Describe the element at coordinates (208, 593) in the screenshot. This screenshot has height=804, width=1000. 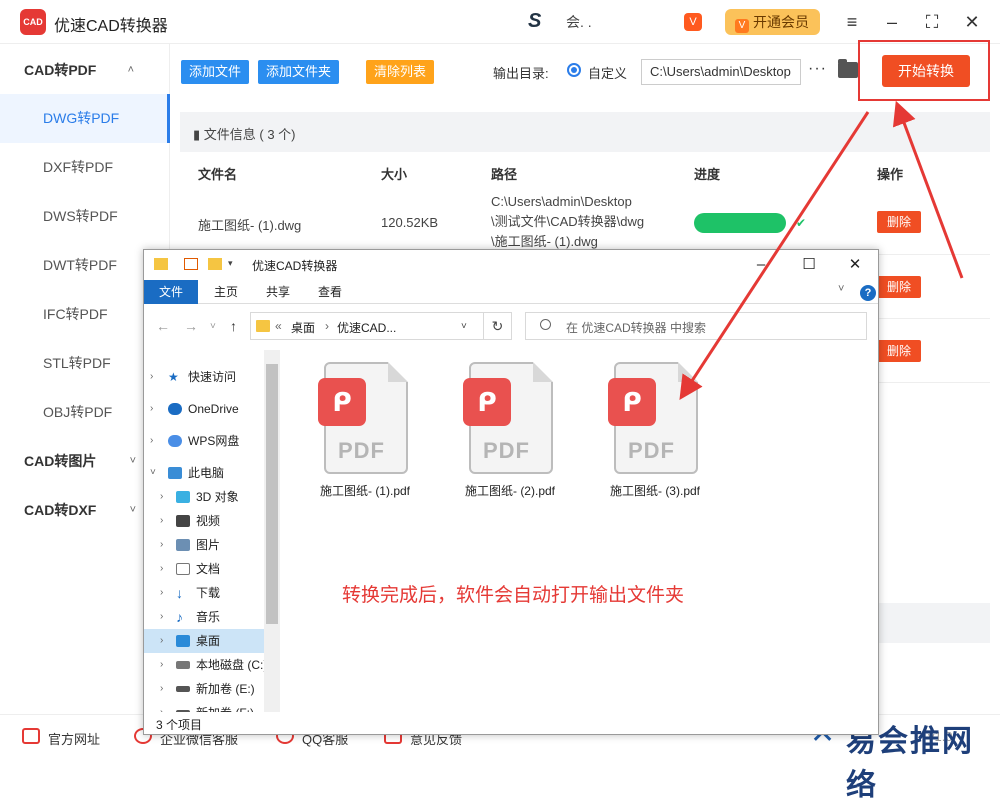
I see `nav-item-label: 下载` at that location.